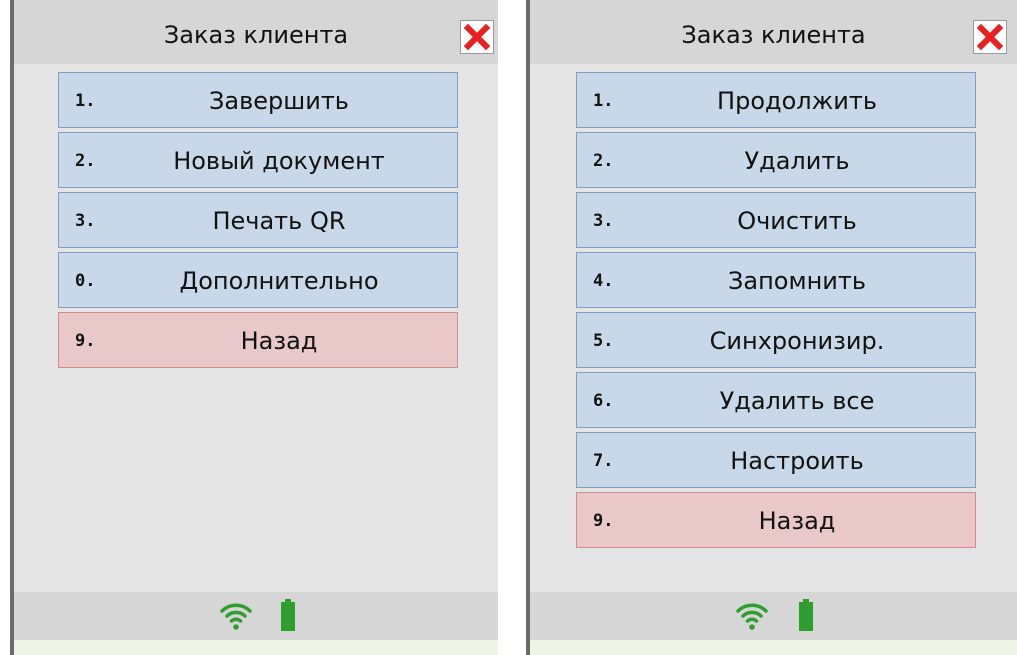 The image size is (1017, 655). I want to click on menu-item-number: 6., so click(603, 401).